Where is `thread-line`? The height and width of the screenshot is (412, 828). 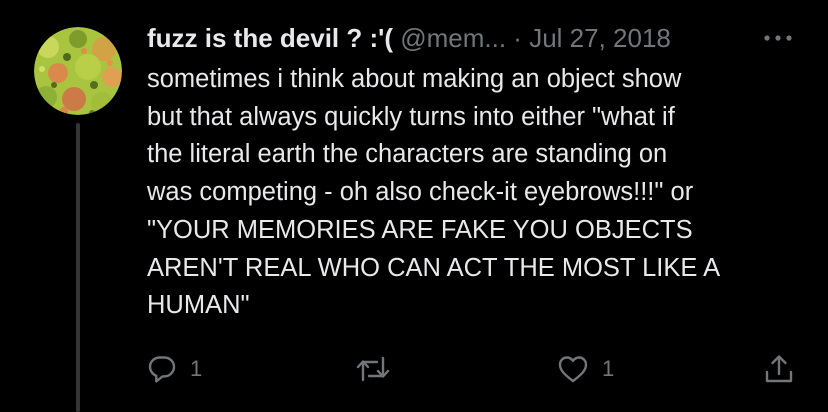 thread-line is located at coordinates (78, 267).